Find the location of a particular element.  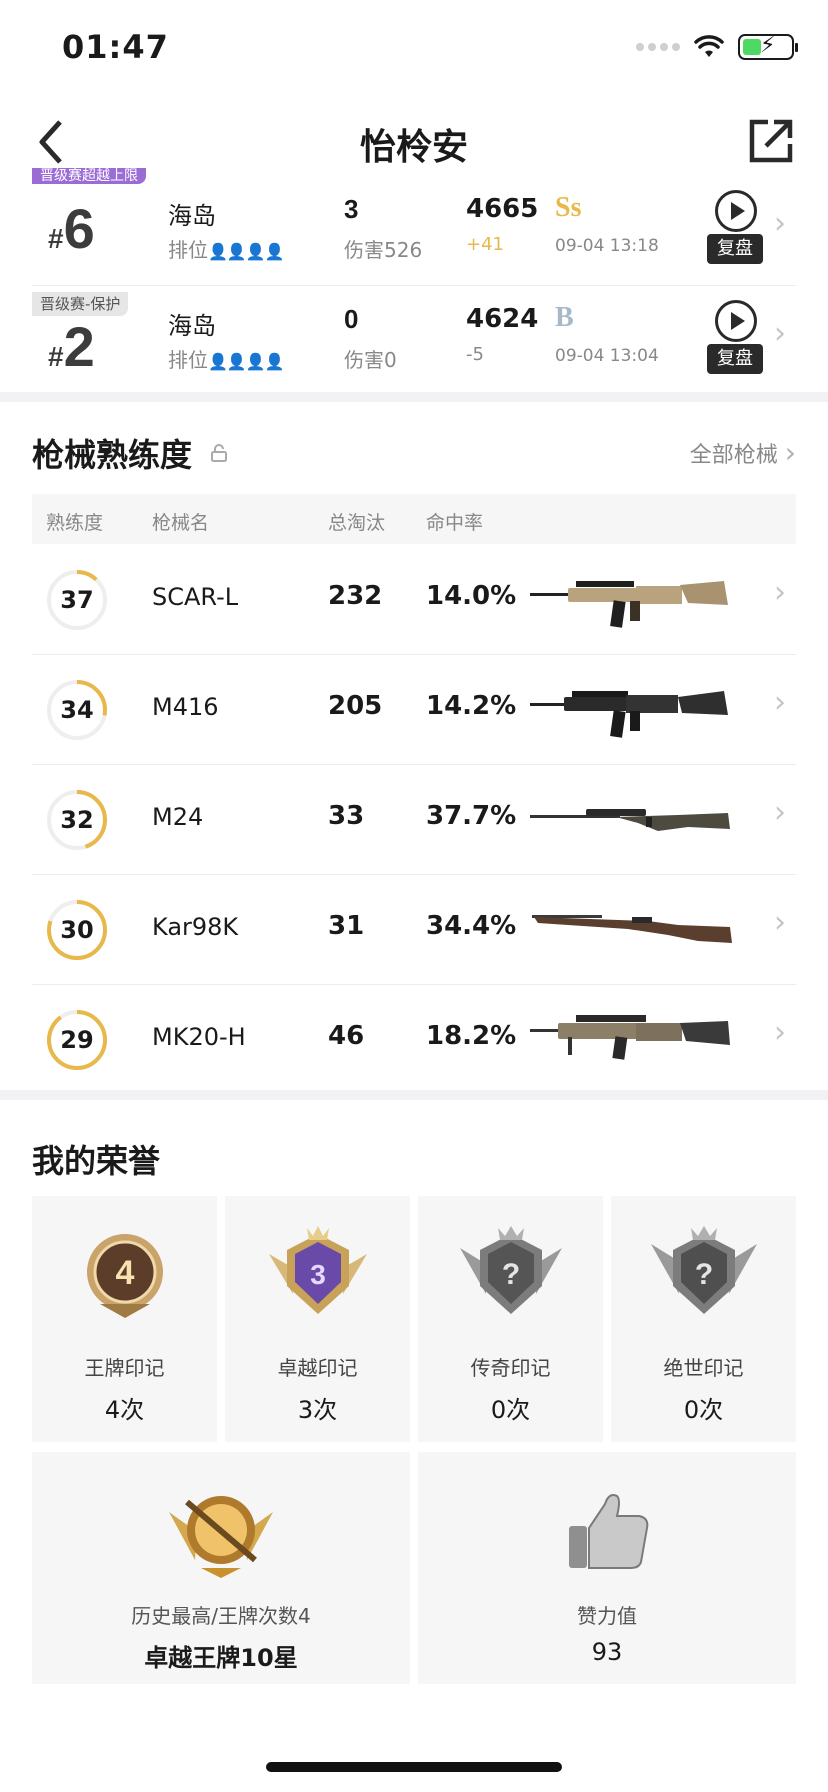

status-icons: ⚡ is located at coordinates (717, 46).